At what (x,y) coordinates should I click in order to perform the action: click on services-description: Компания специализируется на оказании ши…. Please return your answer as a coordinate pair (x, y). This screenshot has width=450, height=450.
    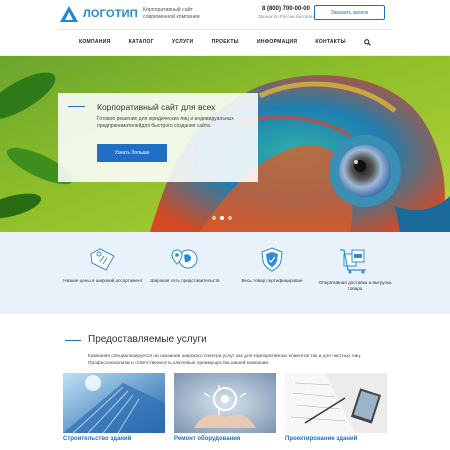
    Looking at the image, I should click on (225, 360).